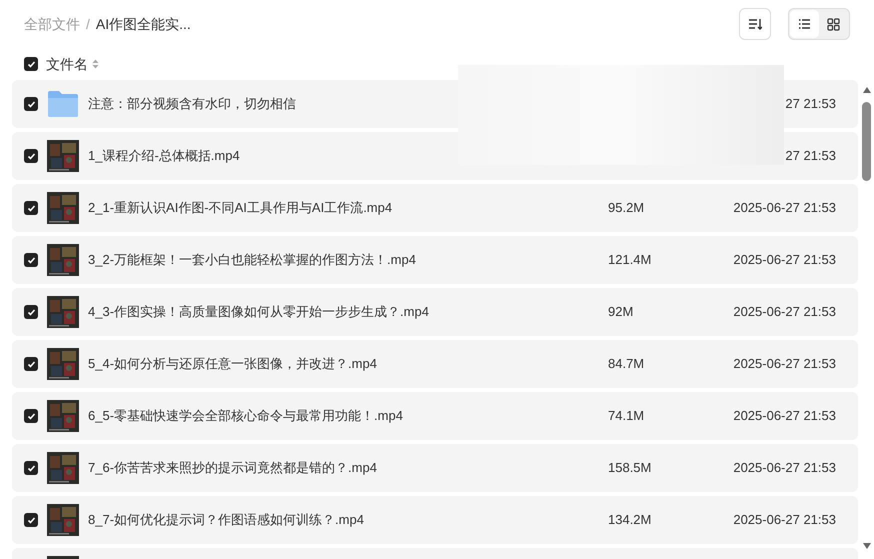  I want to click on file-name: 4_3-作图实操！高质量图像如何从零开始一步步生成？.mp4, so click(258, 312).